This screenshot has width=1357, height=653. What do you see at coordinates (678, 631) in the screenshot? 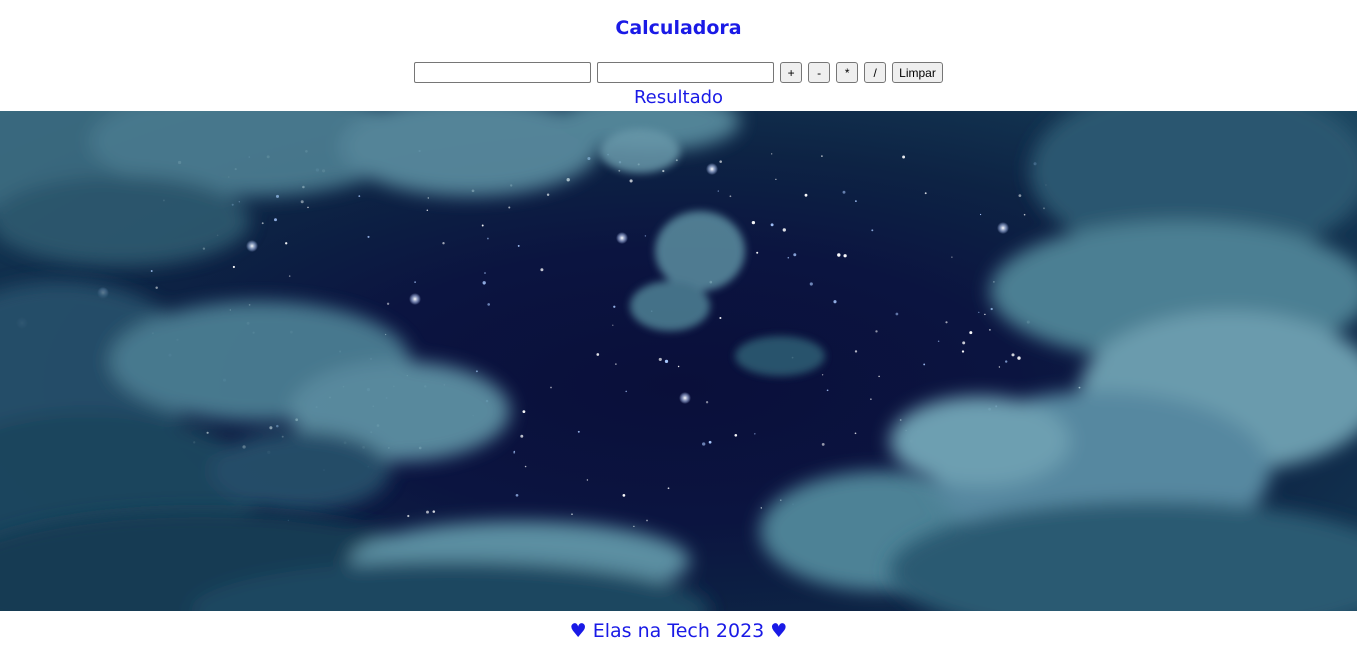
I see `footer-text: ♥ Elas na Tech 2023 ♥` at bounding box center [678, 631].